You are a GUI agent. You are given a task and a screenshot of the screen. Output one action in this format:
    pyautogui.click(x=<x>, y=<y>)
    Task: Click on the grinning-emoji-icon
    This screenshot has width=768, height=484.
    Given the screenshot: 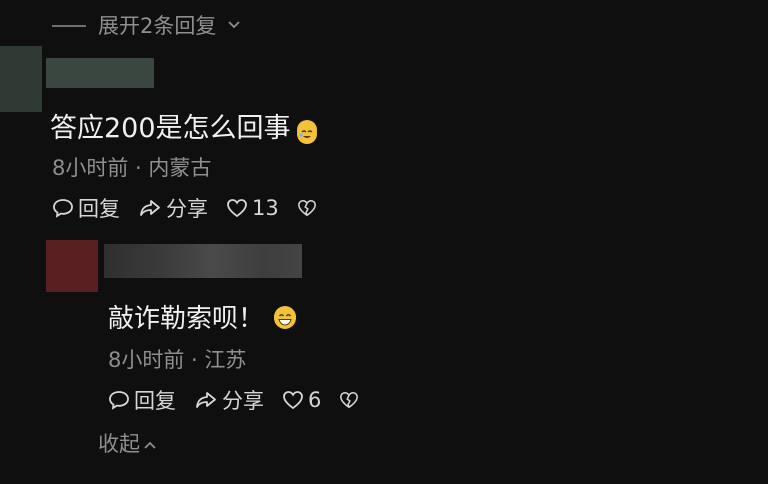 What is the action you would take?
    pyautogui.click(x=285, y=317)
    